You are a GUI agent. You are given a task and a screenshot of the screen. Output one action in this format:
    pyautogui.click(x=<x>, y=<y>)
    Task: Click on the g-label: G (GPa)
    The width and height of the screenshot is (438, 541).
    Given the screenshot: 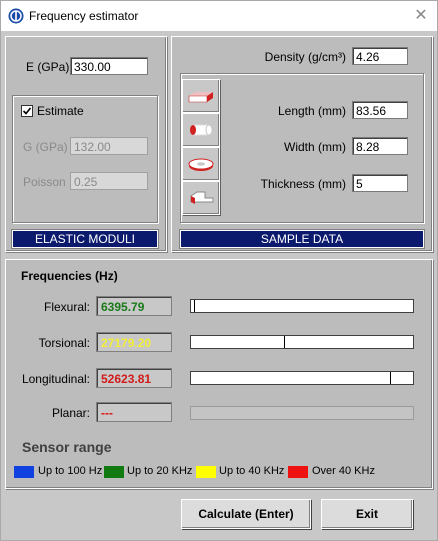 What is the action you would take?
    pyautogui.click(x=45, y=147)
    